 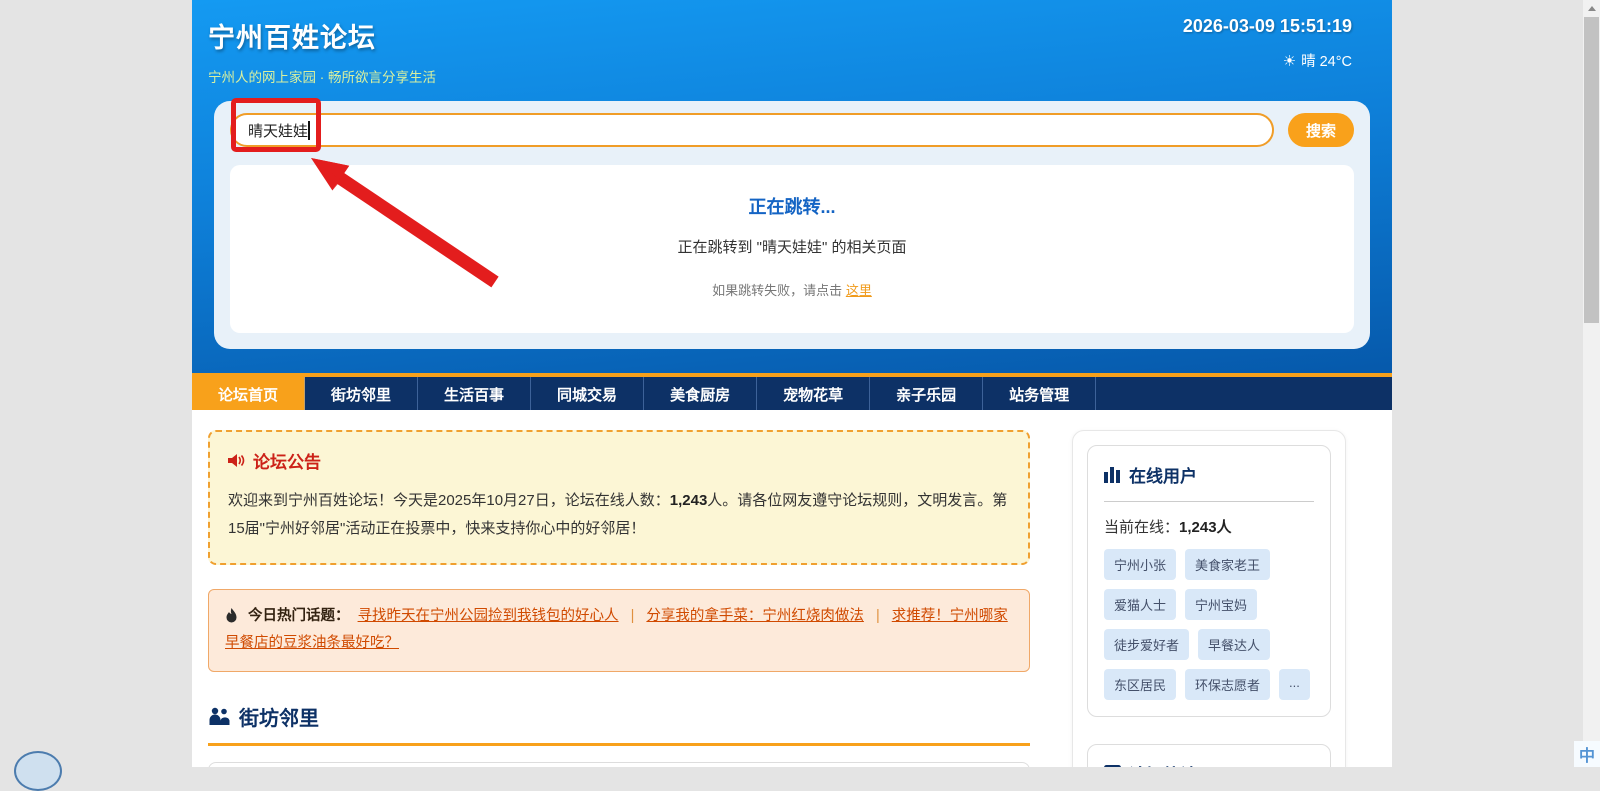 I want to click on hot-topics-label: 今日热门话题：, so click(x=299, y=616).